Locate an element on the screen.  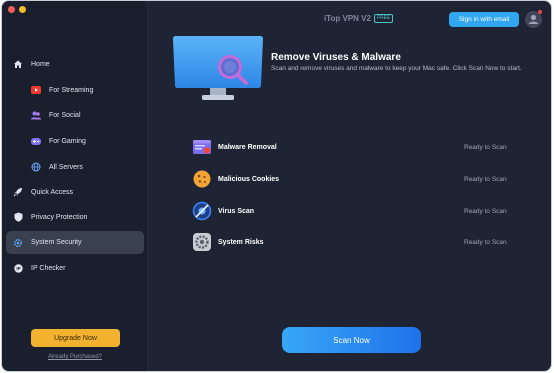
sign-in-button: Sign in with email is located at coordinates (484, 19).